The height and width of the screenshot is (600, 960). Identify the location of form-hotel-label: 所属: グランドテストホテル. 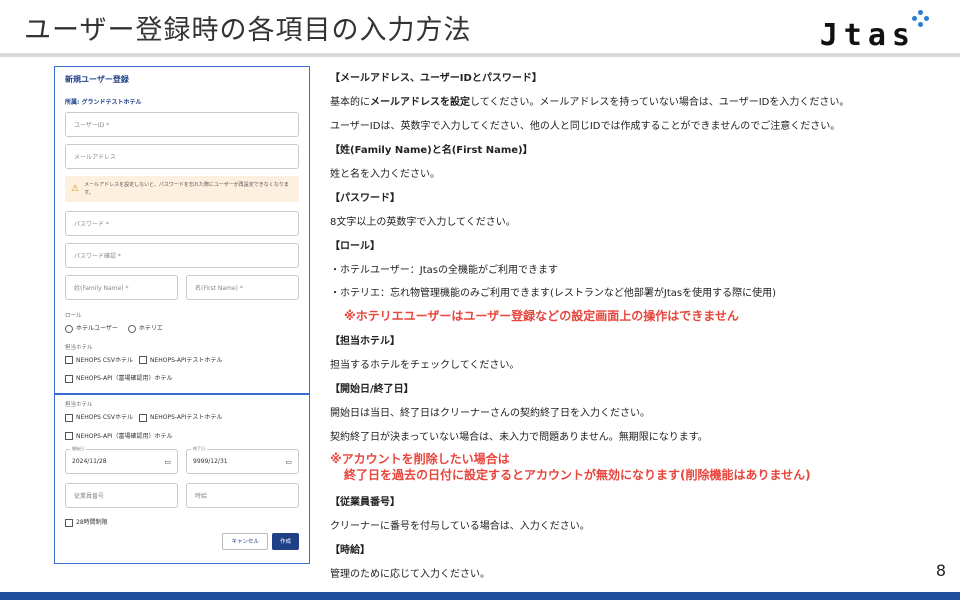
(103, 102).